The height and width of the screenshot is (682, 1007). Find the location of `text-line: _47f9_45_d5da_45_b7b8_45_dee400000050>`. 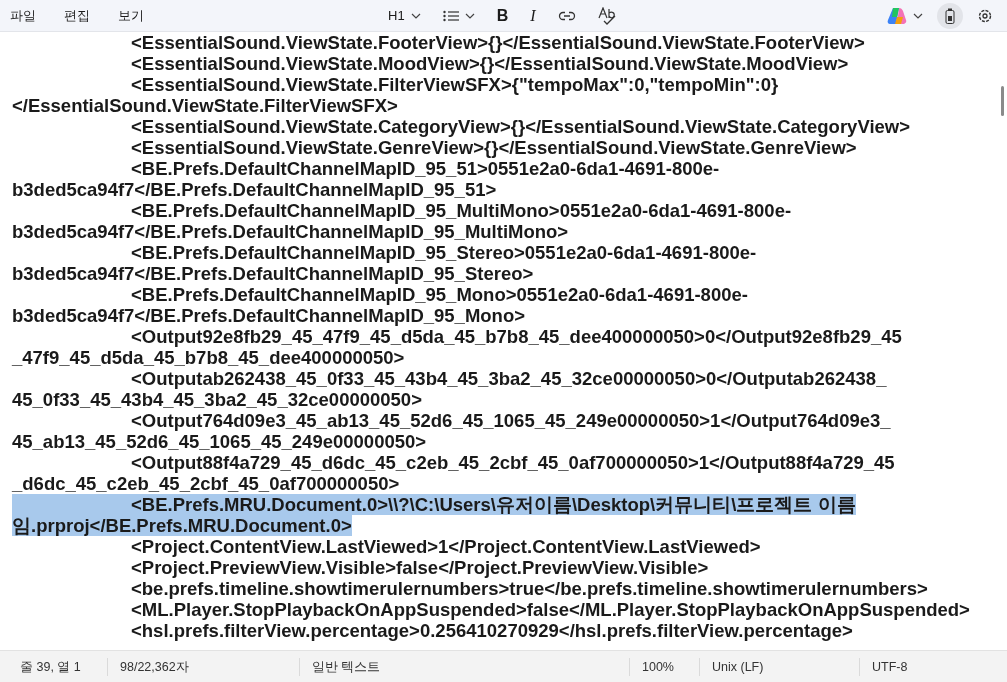

text-line: _47f9_45_d5da_45_b7b8_45_dee400000050> is located at coordinates (208, 357).